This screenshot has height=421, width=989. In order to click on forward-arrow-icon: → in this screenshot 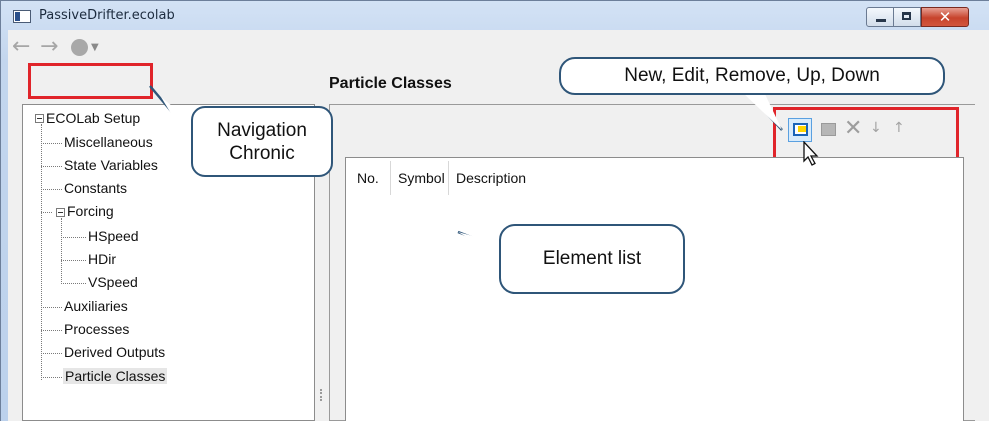, I will do `click(49, 47)`.